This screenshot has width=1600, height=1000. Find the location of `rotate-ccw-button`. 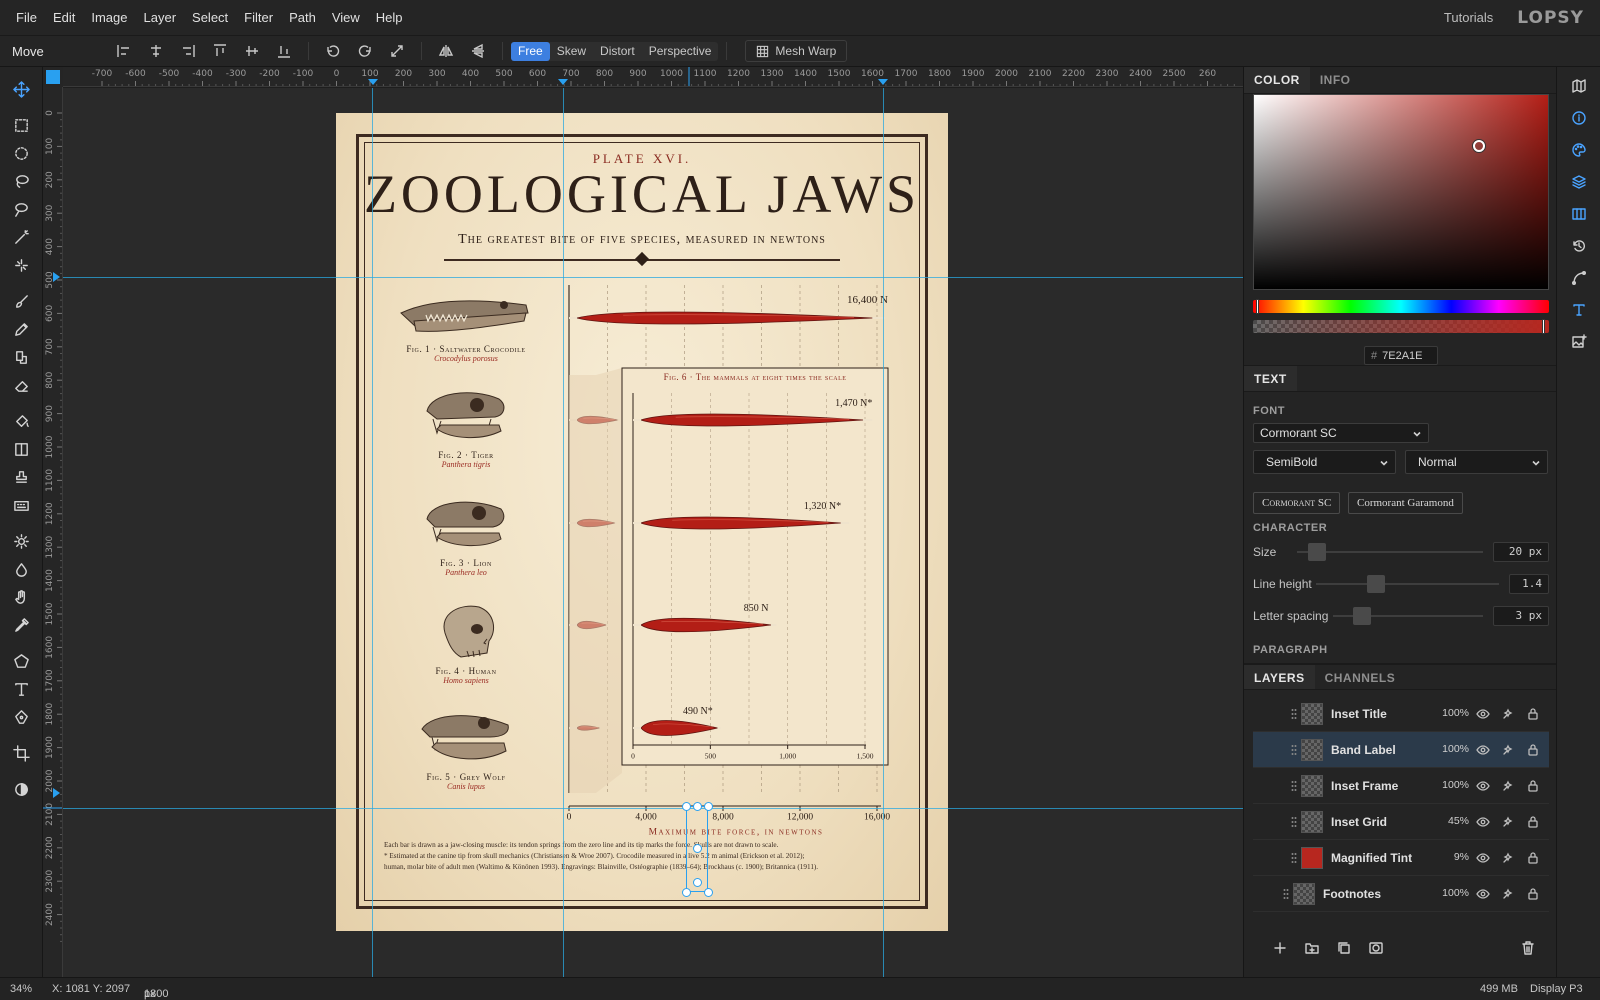

rotate-ccw-button is located at coordinates (333, 51).